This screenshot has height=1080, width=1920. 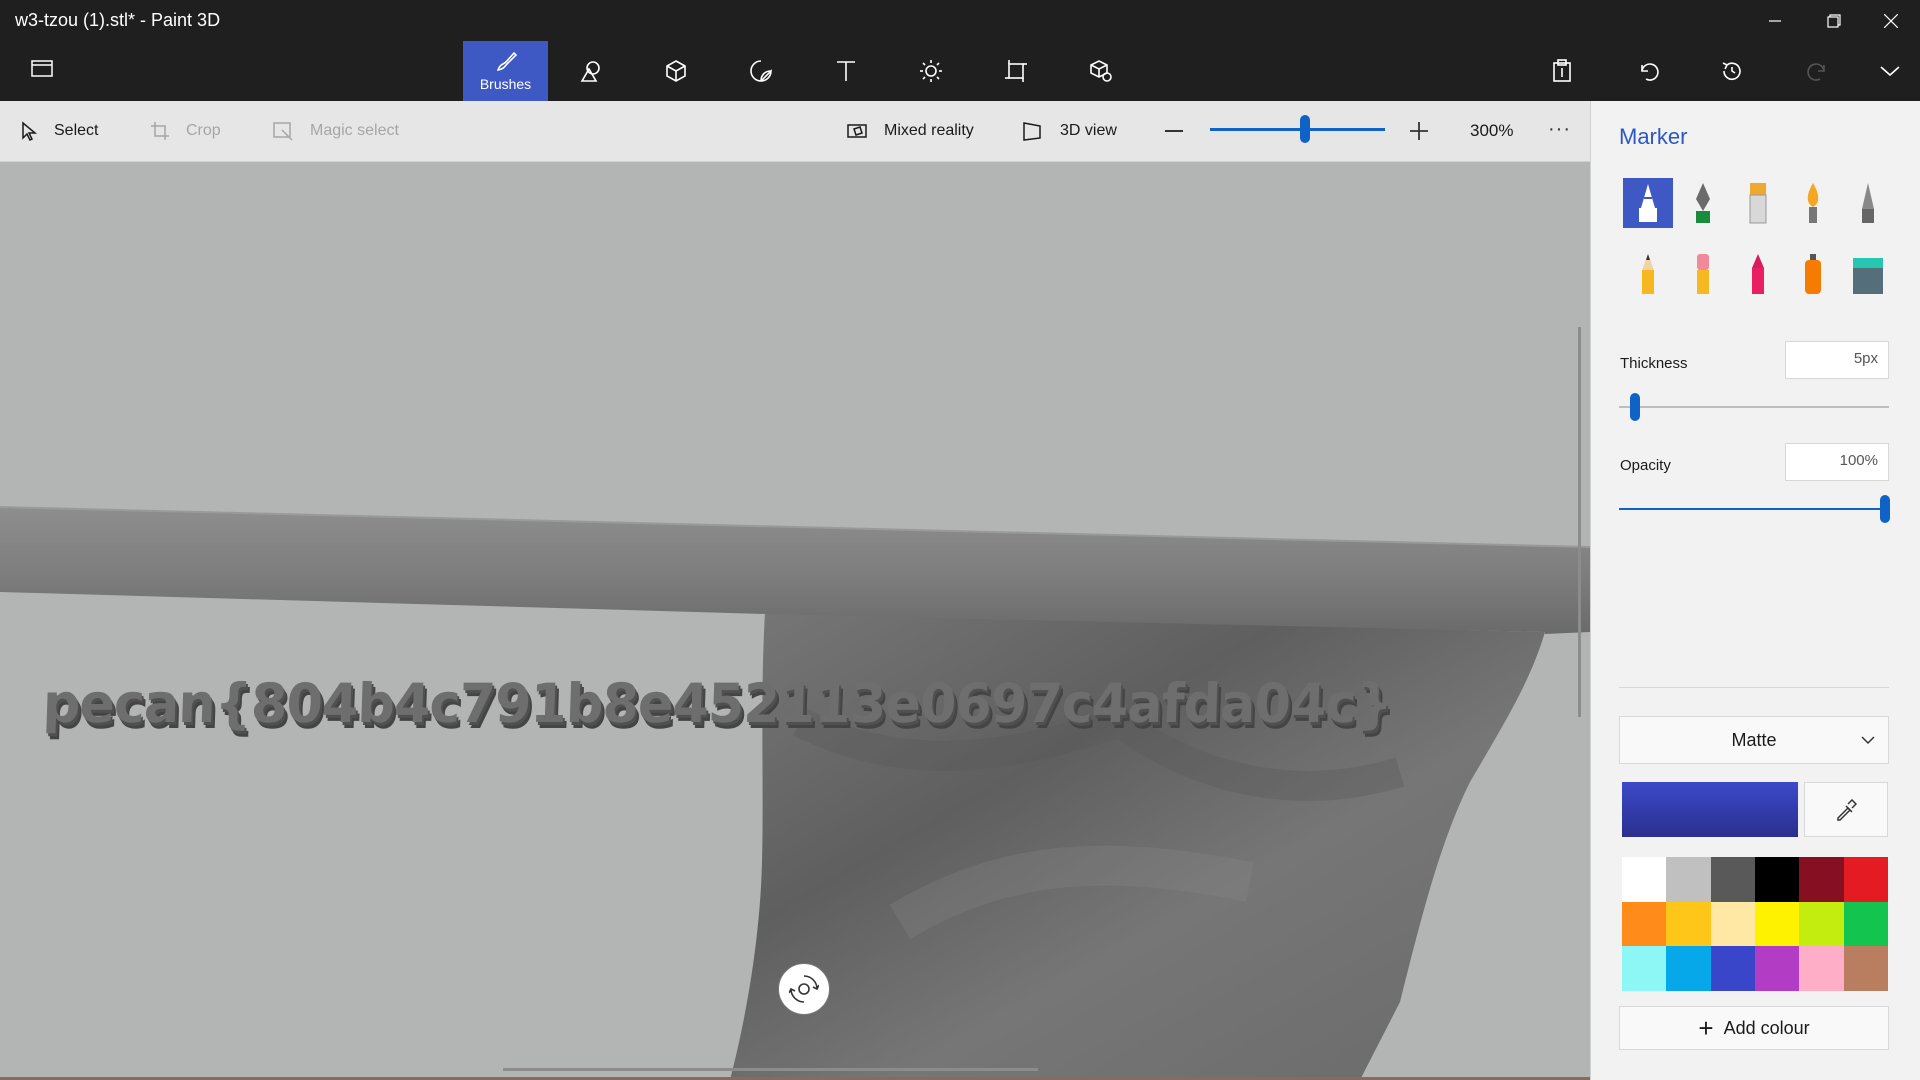 What do you see at coordinates (1703, 274) in the screenshot?
I see `brush-eraser` at bounding box center [1703, 274].